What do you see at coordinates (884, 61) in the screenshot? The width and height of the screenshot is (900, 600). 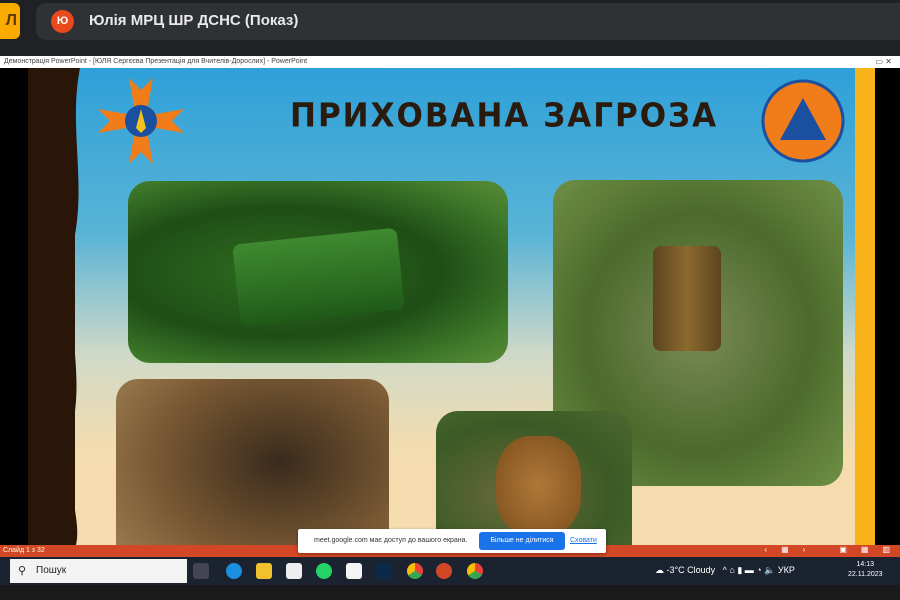 I see `window-controls: ▭ ✕` at bounding box center [884, 61].